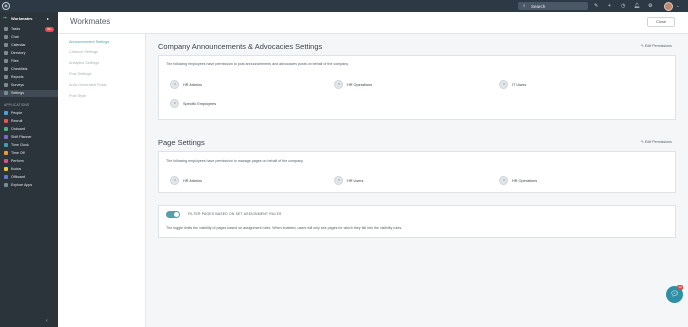 The image size is (688, 327). Describe the element at coordinates (525, 180) in the screenshot. I see `permission-group-name: HR Operations` at that location.